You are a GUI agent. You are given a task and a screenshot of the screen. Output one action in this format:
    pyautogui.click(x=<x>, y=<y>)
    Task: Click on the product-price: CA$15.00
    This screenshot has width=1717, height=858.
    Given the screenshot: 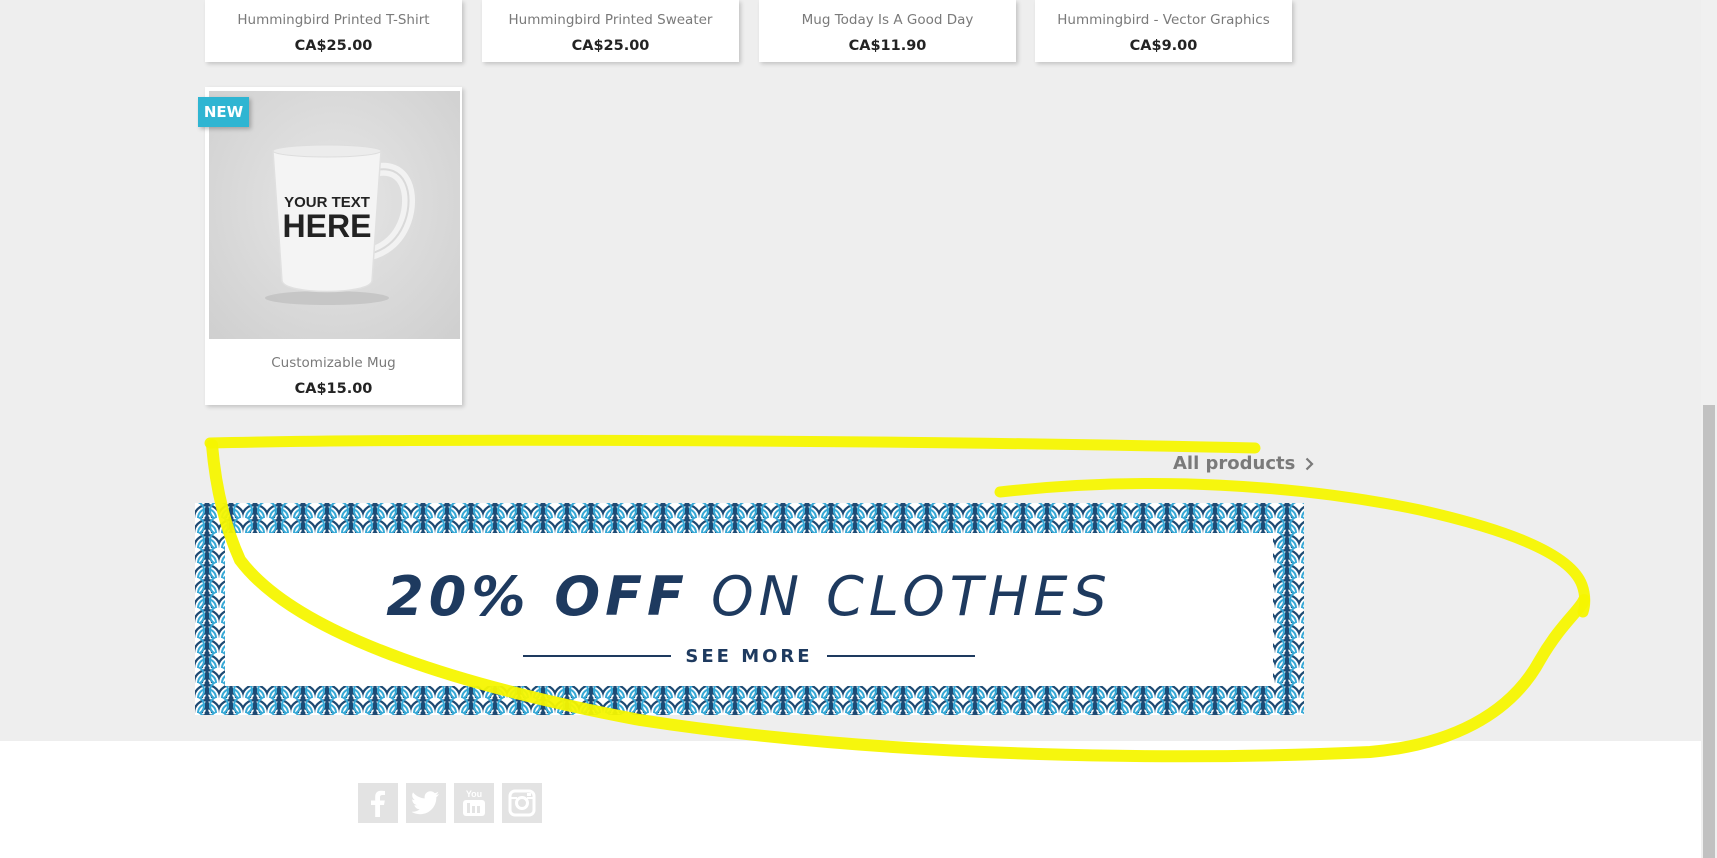 What is the action you would take?
    pyautogui.click(x=333, y=389)
    